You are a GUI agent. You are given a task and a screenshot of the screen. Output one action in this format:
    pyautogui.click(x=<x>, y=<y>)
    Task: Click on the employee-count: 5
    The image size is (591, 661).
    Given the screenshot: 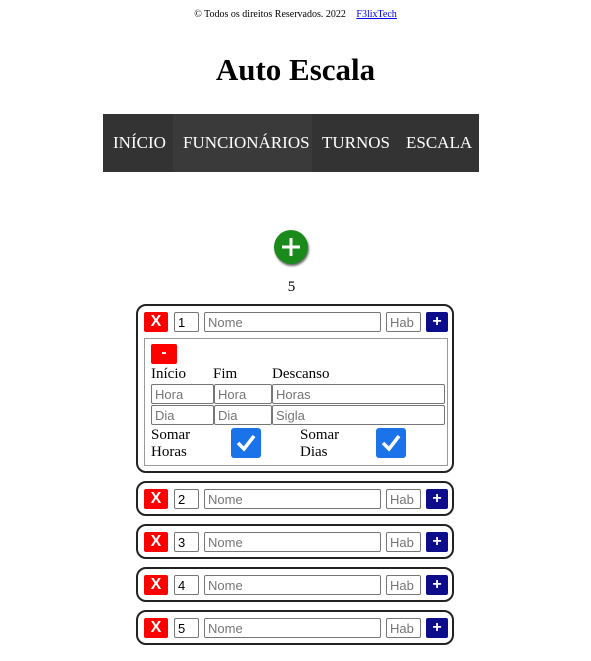 What is the action you would take?
    pyautogui.click(x=291, y=287)
    